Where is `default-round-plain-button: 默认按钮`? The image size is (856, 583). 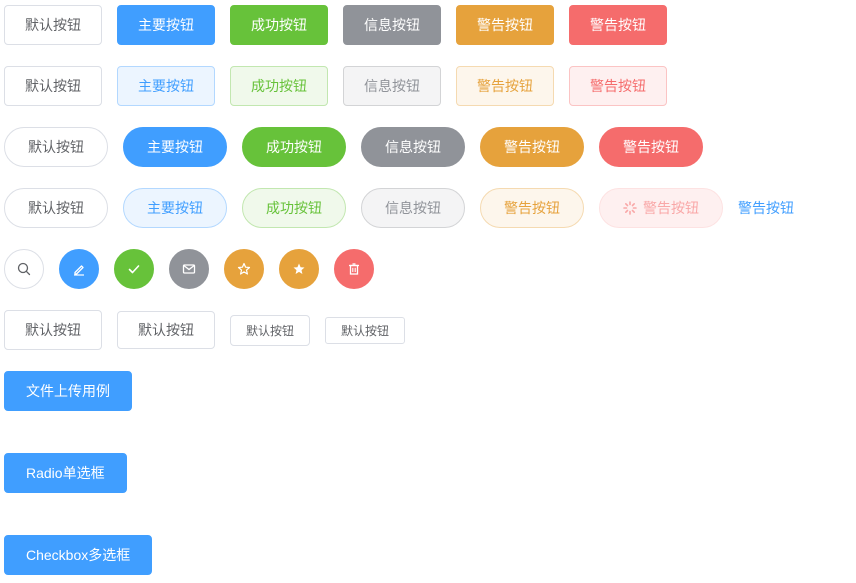
default-round-plain-button: 默认按钮 is located at coordinates (56, 208).